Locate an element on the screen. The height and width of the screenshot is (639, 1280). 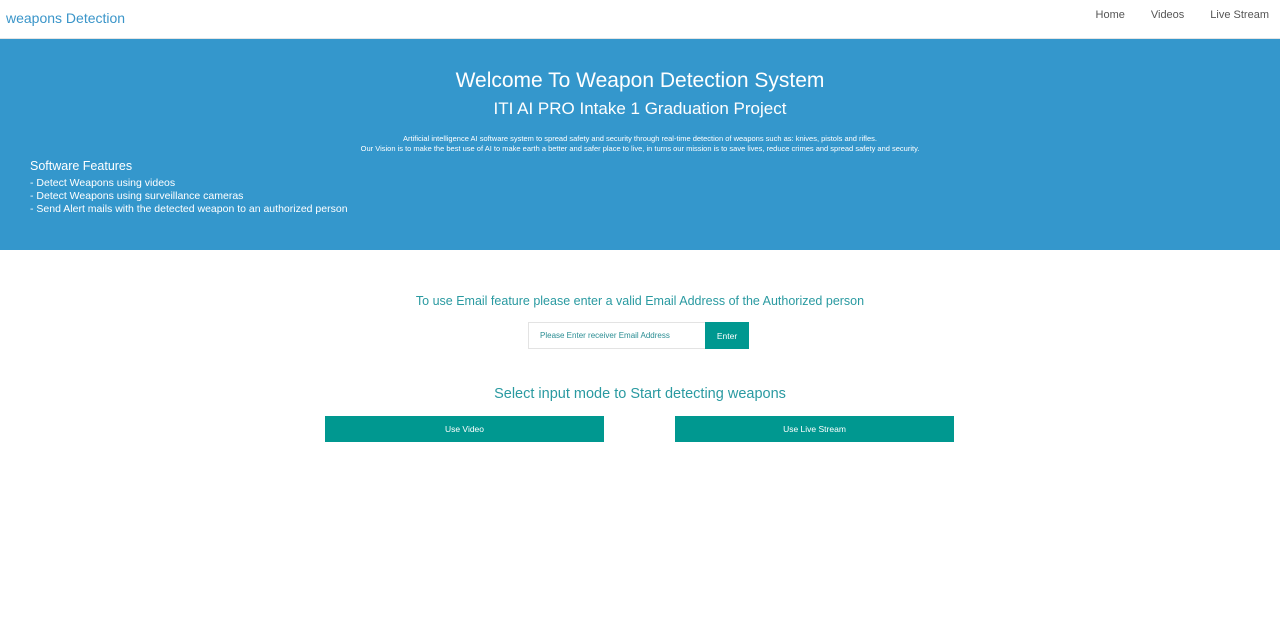
nav-links: Home Videos Live Stream is located at coordinates (1169, 15).